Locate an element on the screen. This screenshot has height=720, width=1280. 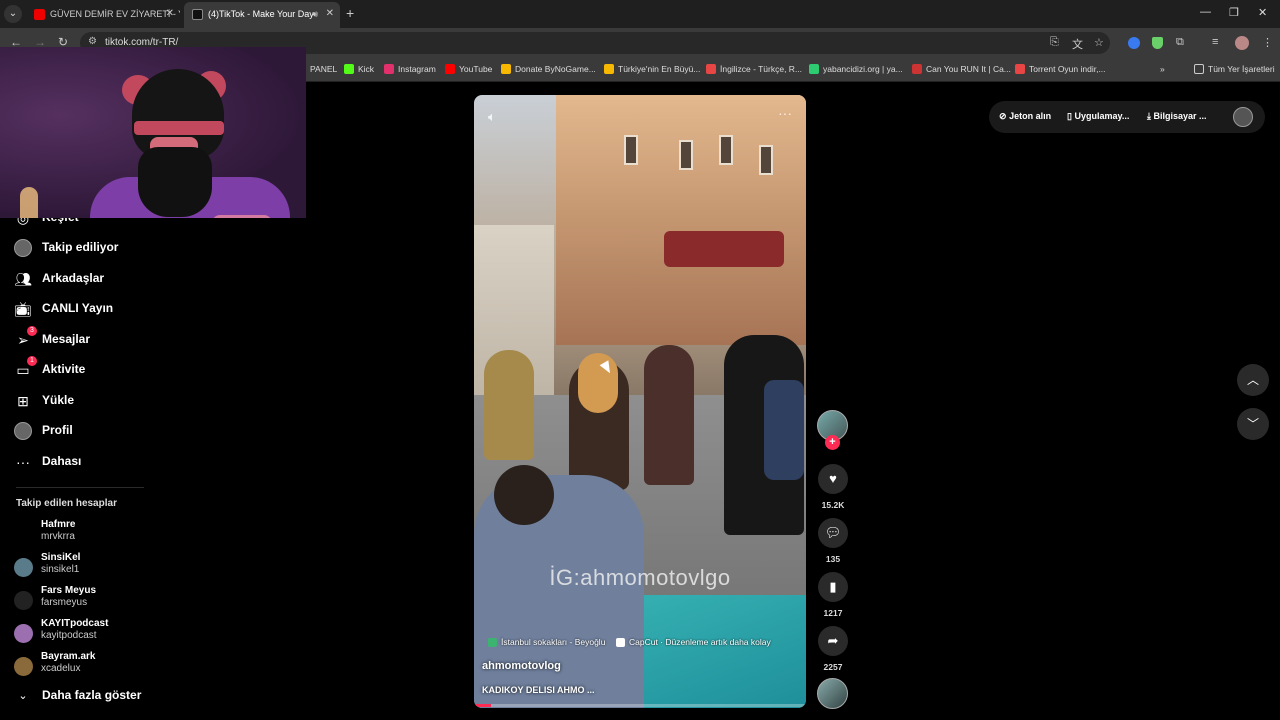
volume-icon: 🔈︎ is located at coordinates (492, 117).